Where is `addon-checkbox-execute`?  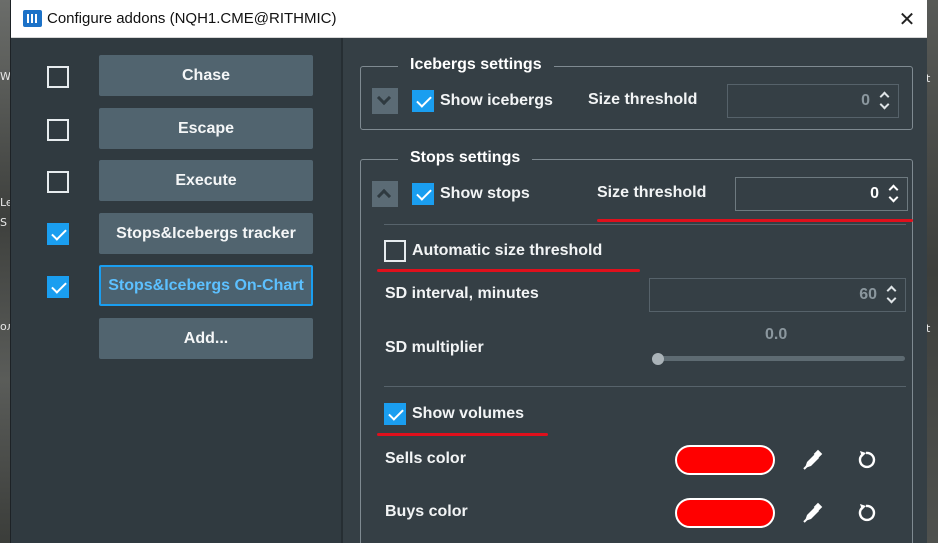 addon-checkbox-execute is located at coordinates (58, 182).